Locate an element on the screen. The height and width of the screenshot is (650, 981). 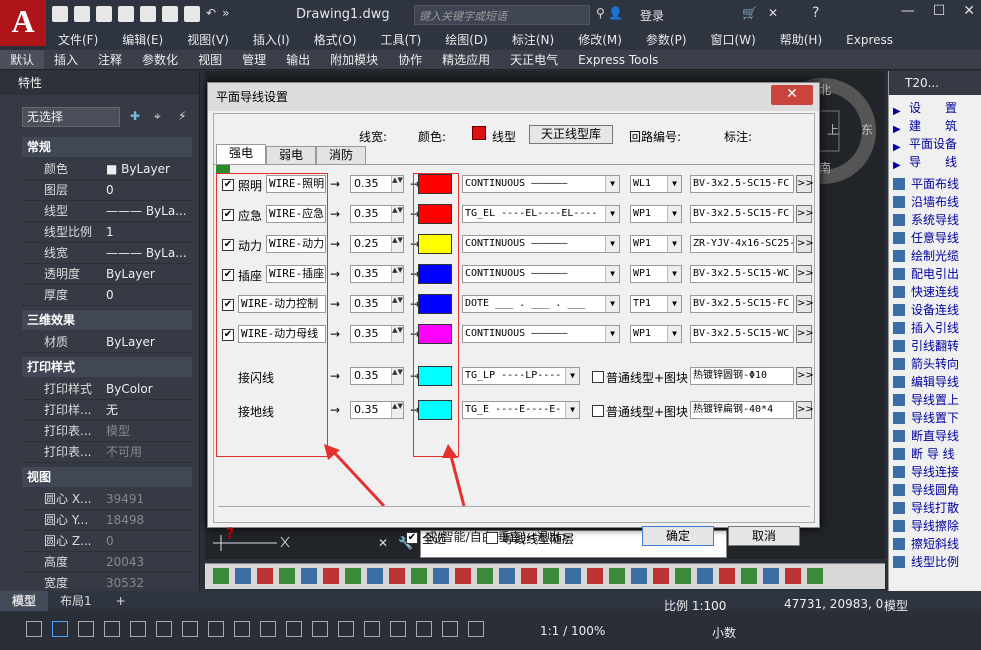
circuit-select: TP1 ▼ is located at coordinates (656, 304).